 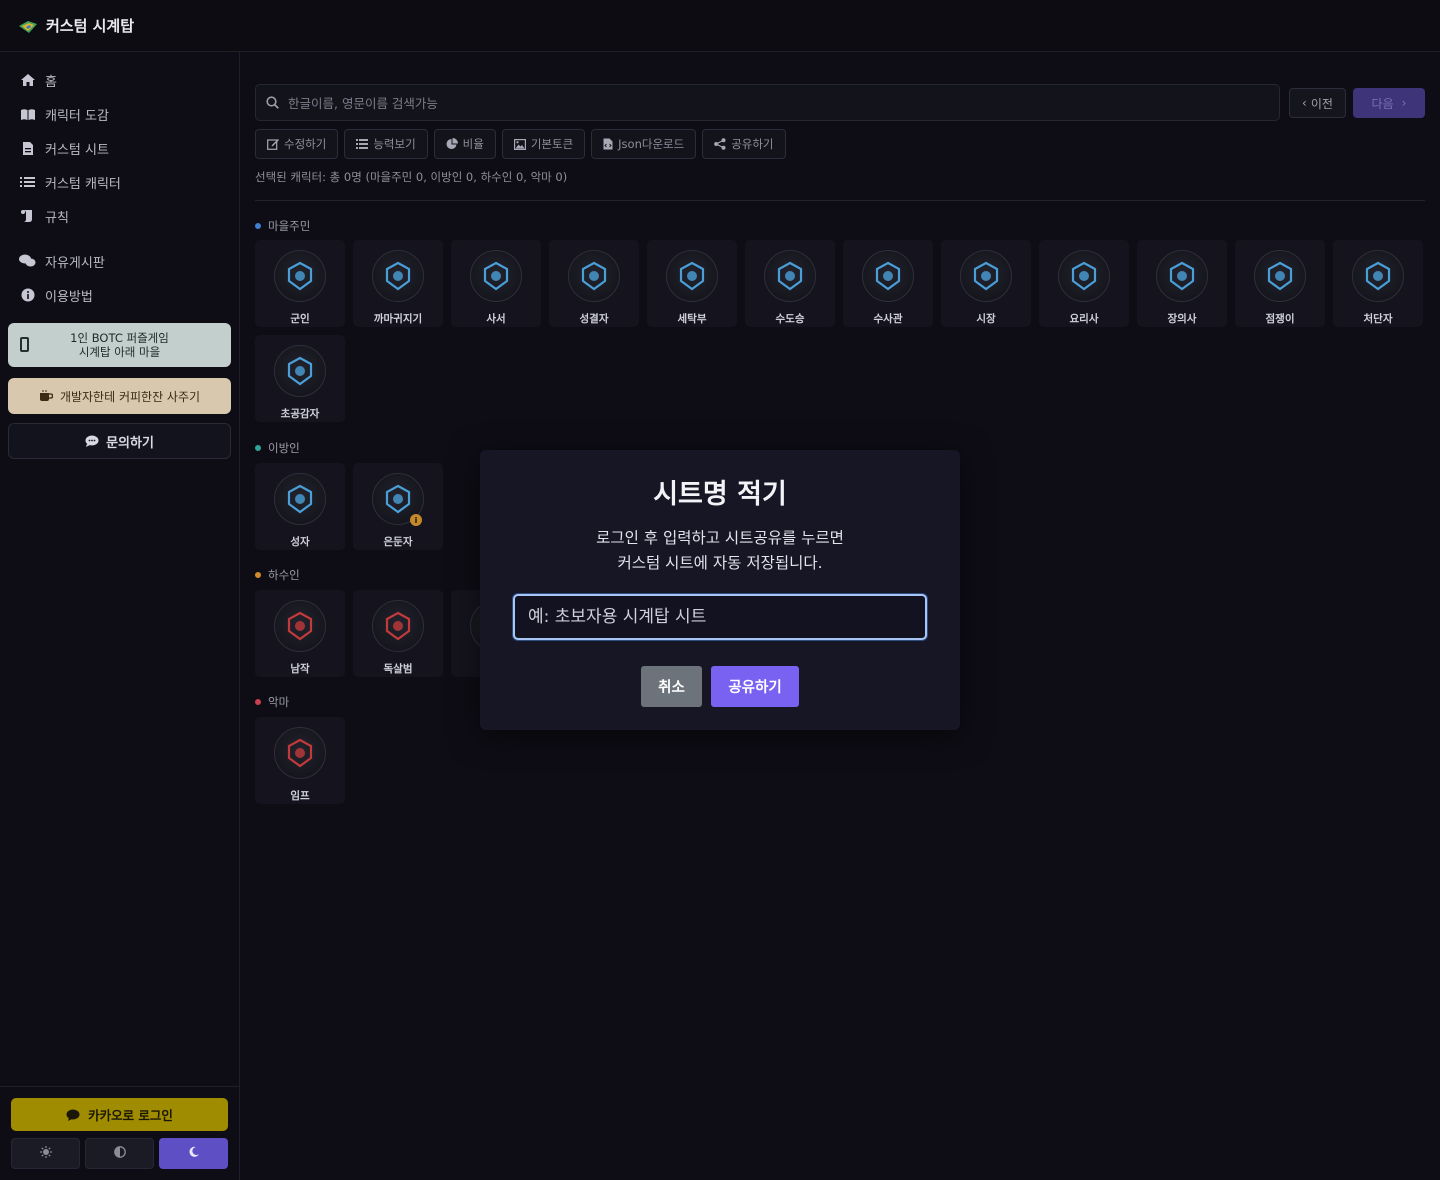 I want to click on character-card: 임프, so click(x=300, y=760).